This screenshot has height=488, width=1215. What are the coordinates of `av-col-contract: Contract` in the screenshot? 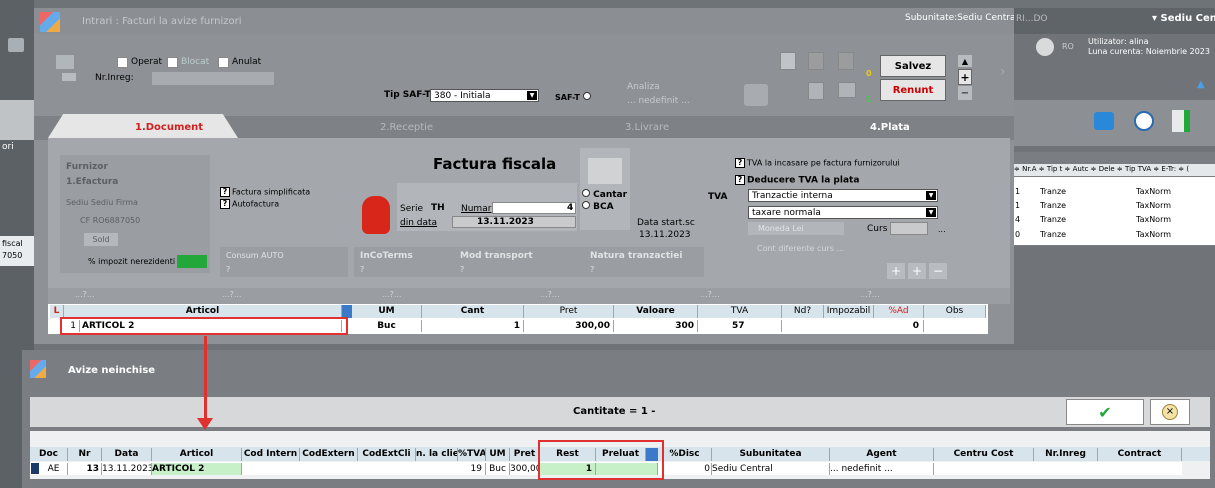 It's located at (1140, 454).